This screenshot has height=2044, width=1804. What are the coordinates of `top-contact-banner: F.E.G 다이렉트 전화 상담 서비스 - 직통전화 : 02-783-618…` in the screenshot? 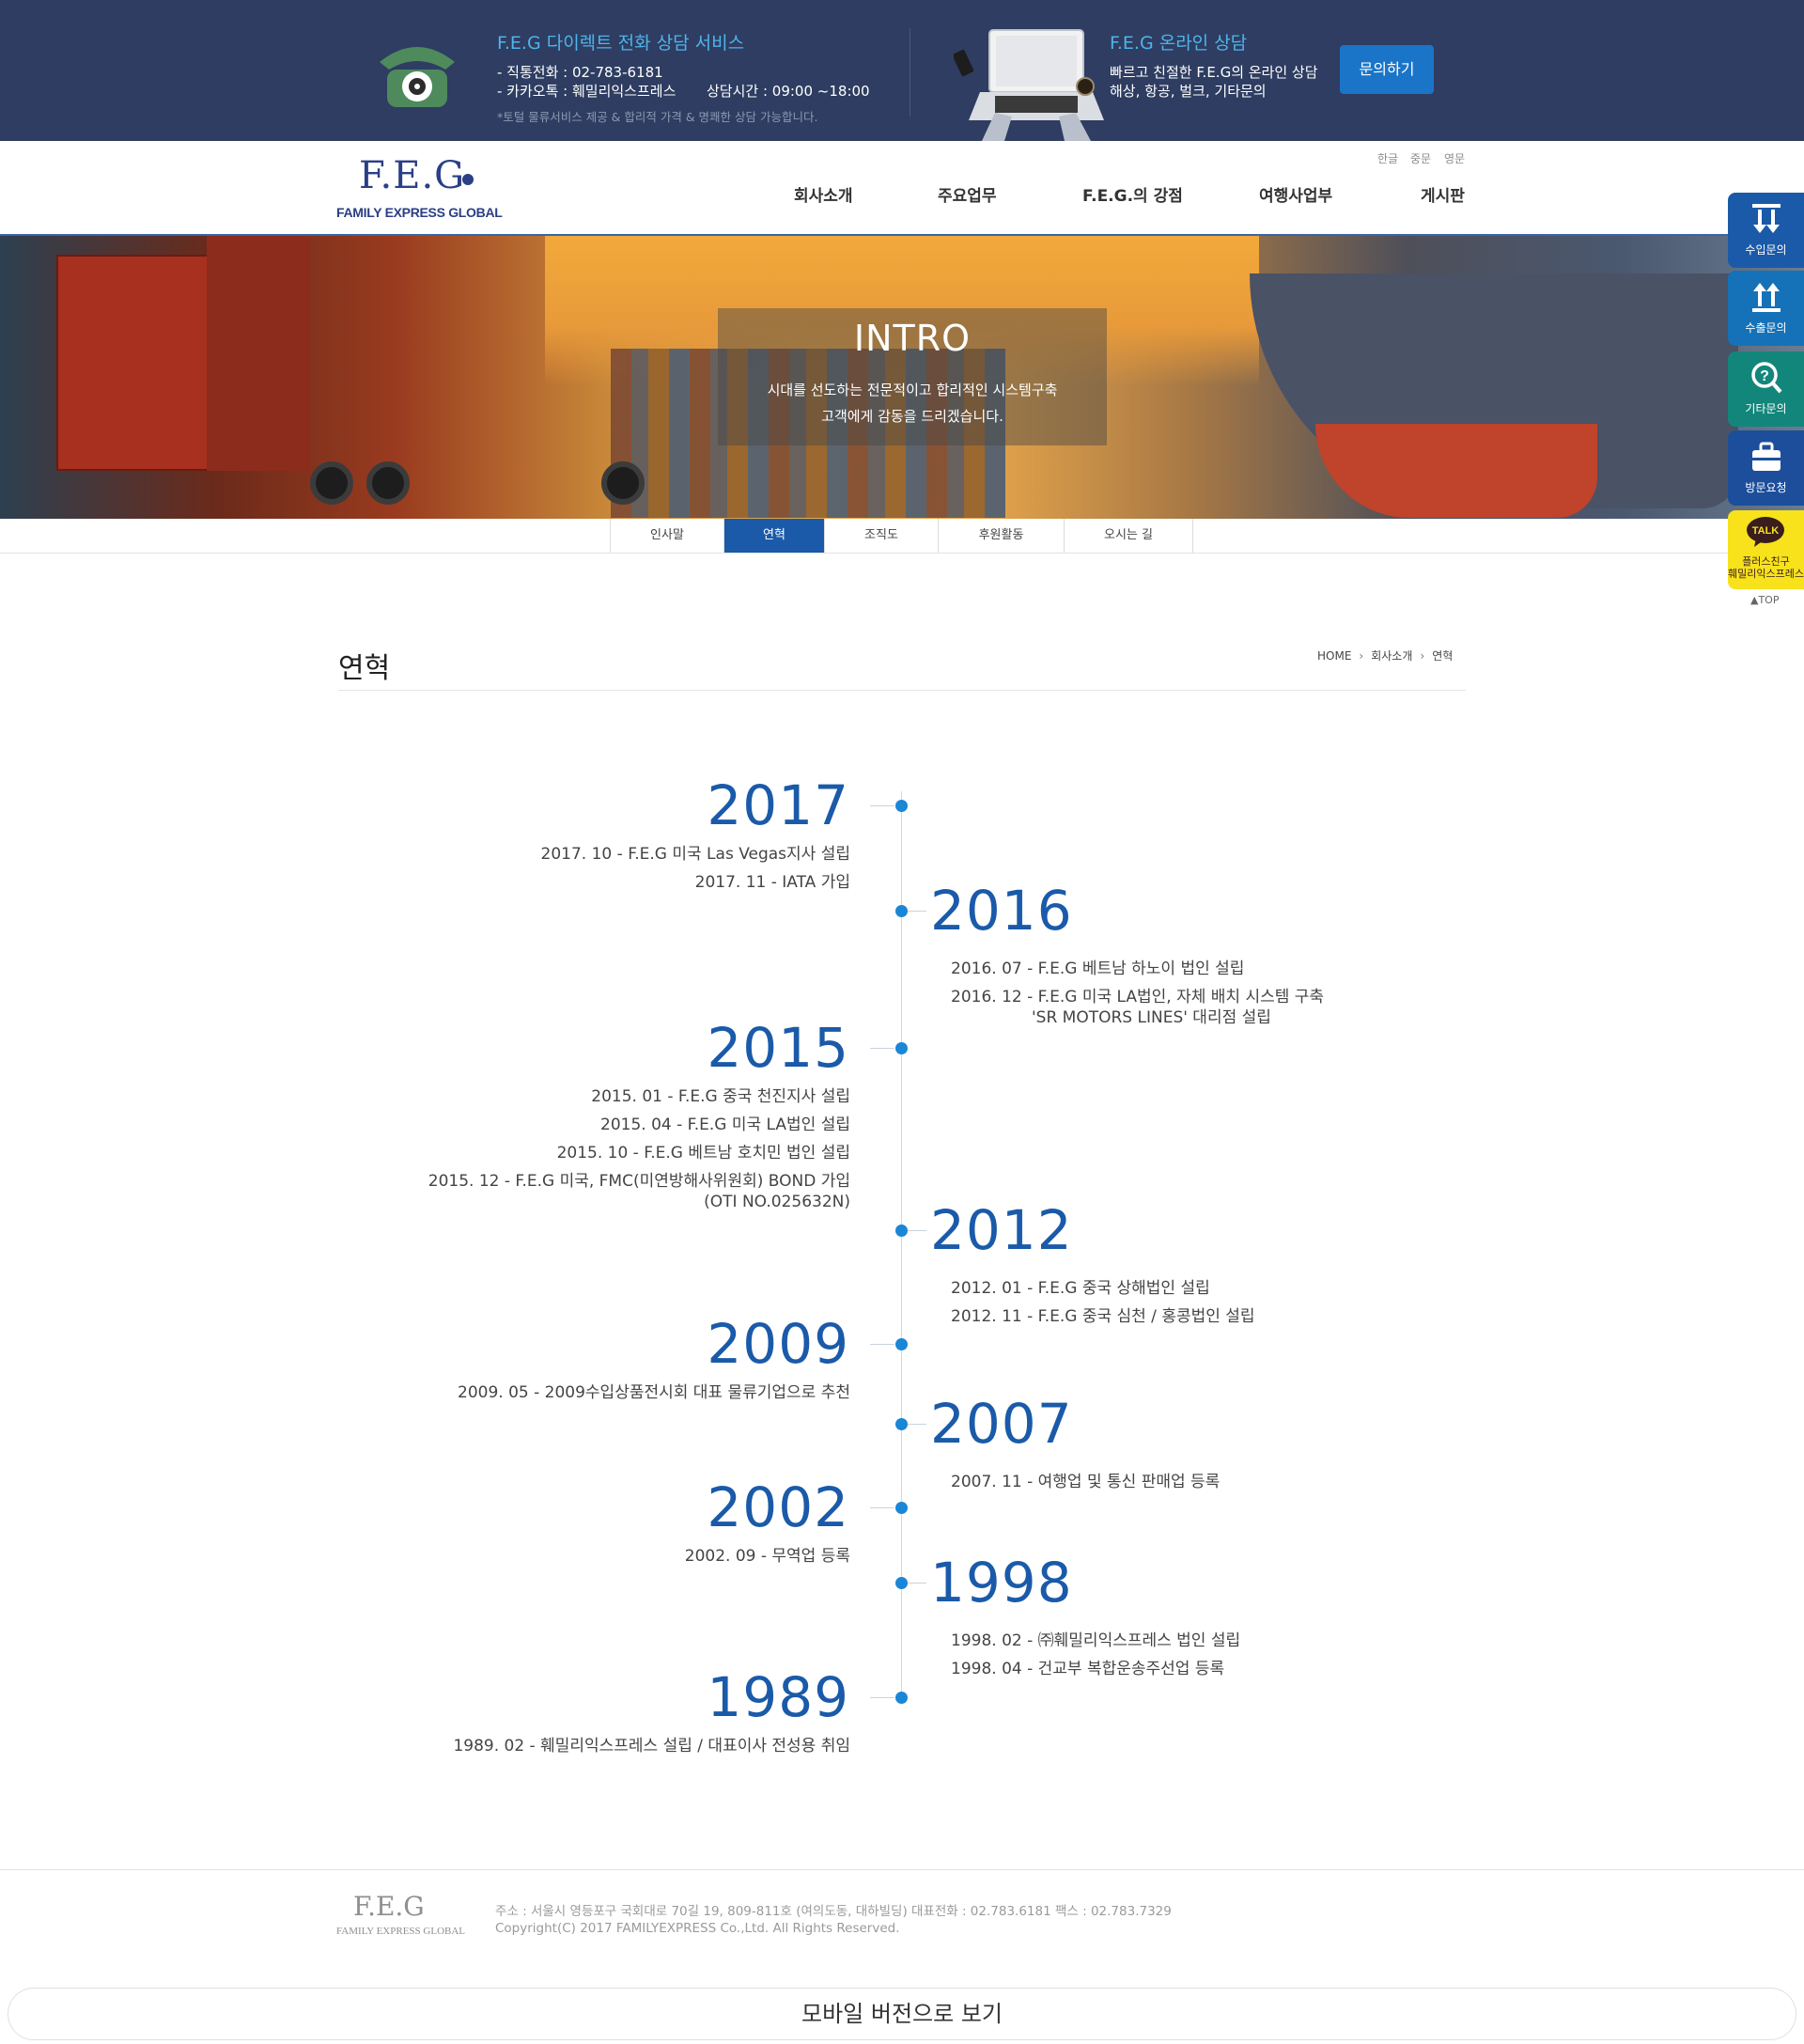 It's located at (902, 70).